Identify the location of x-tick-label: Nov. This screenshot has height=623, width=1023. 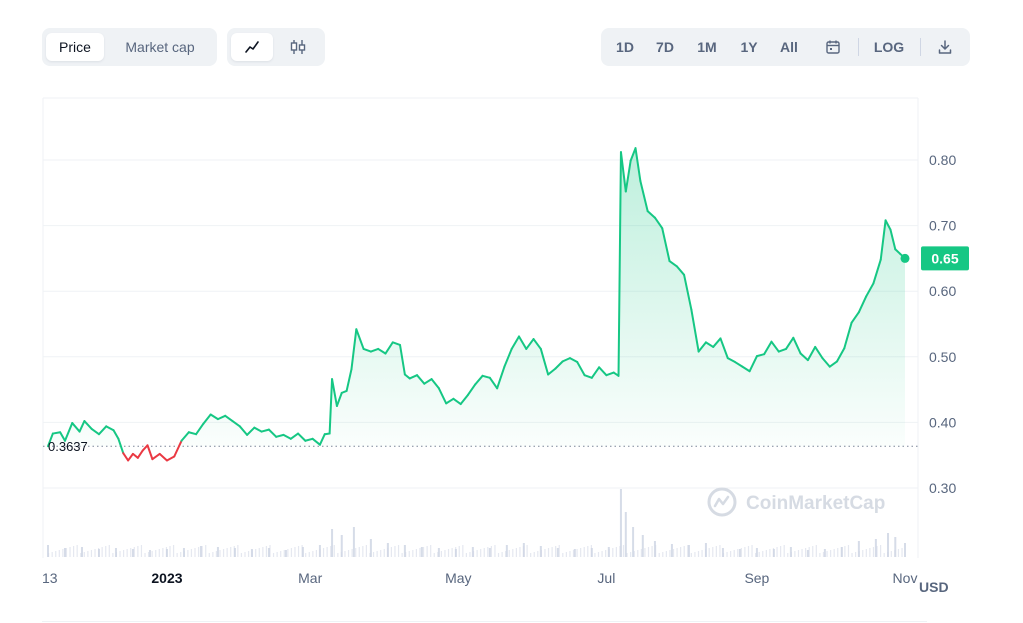
(905, 578).